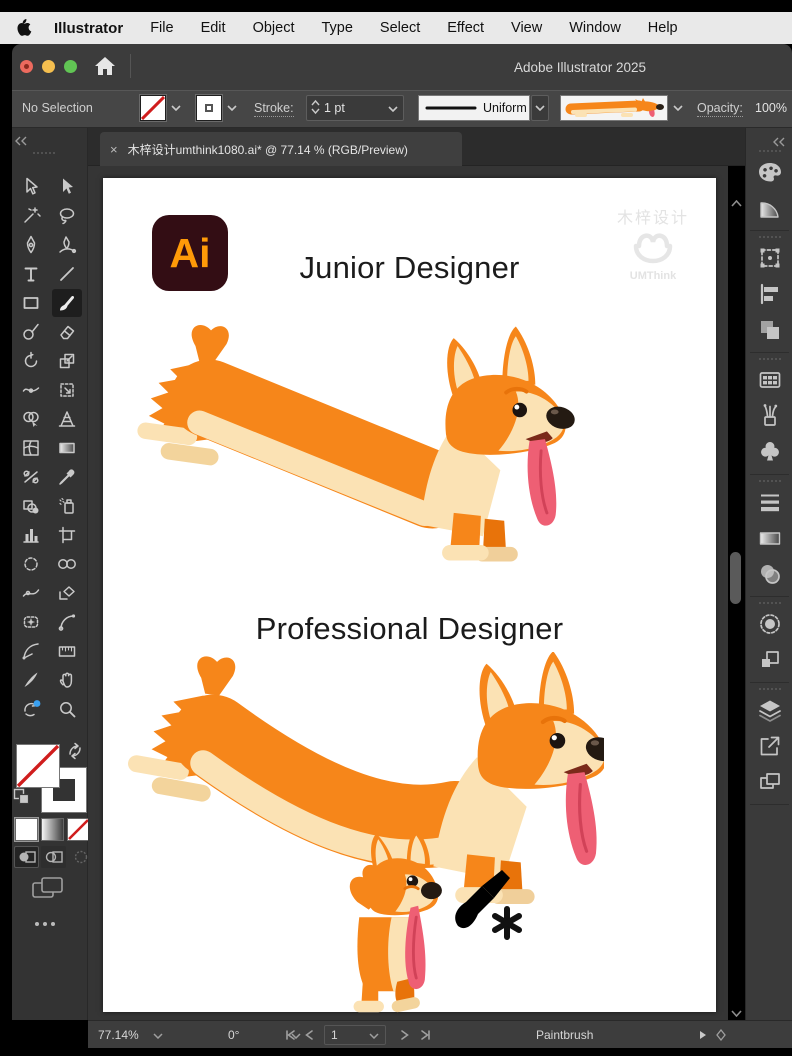 This screenshot has height=1056, width=792. What do you see at coordinates (663, 28) in the screenshot?
I see `menu-help: Help` at bounding box center [663, 28].